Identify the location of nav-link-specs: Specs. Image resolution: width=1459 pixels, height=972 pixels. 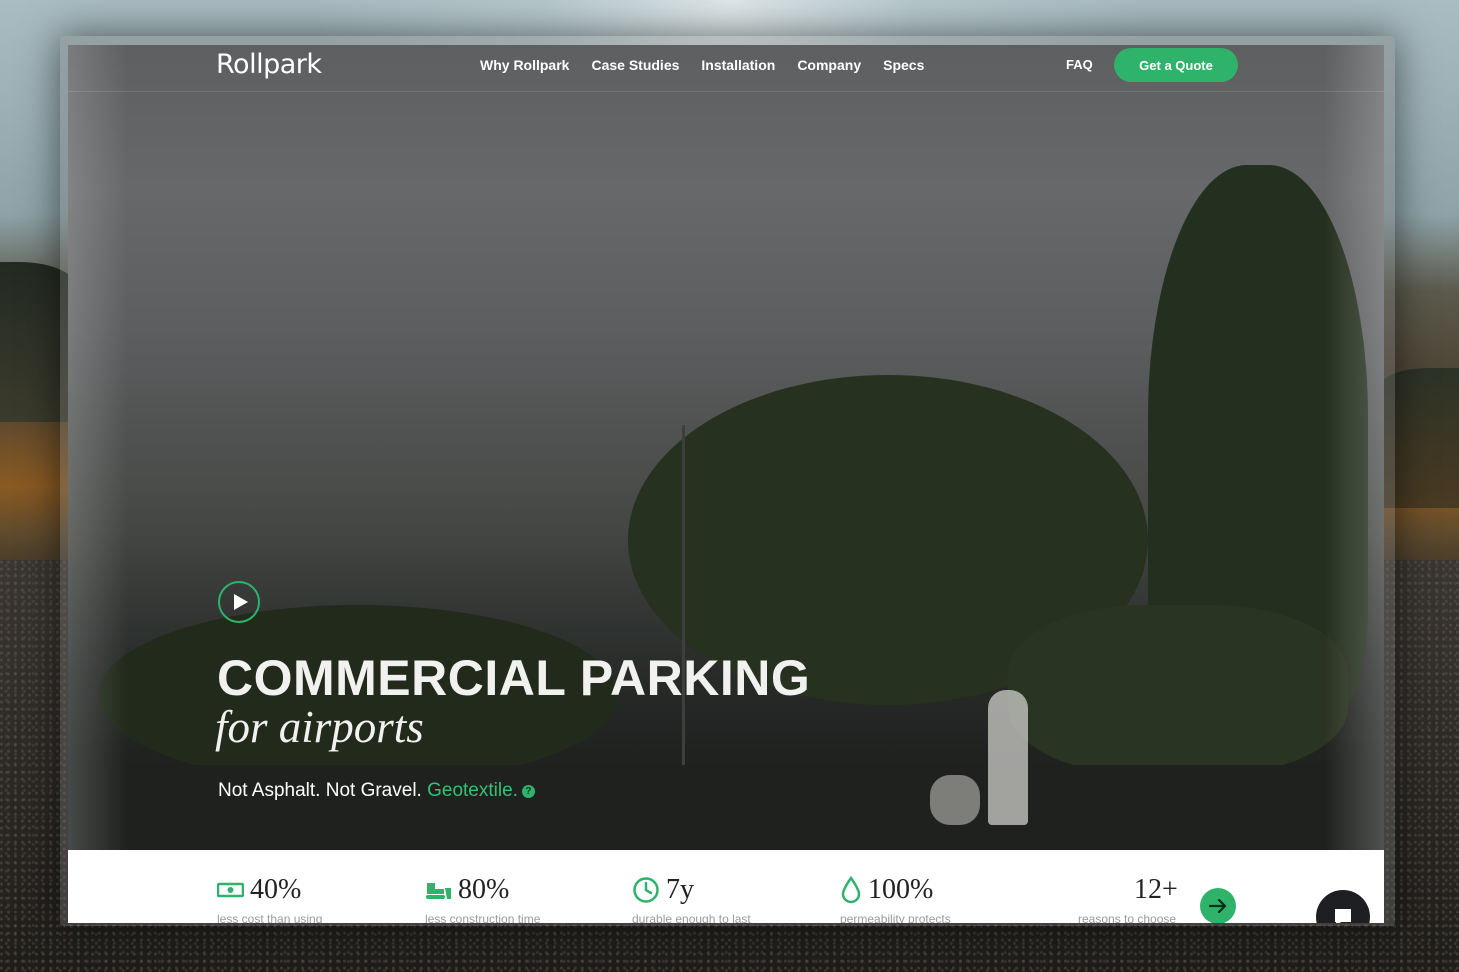
(903, 65).